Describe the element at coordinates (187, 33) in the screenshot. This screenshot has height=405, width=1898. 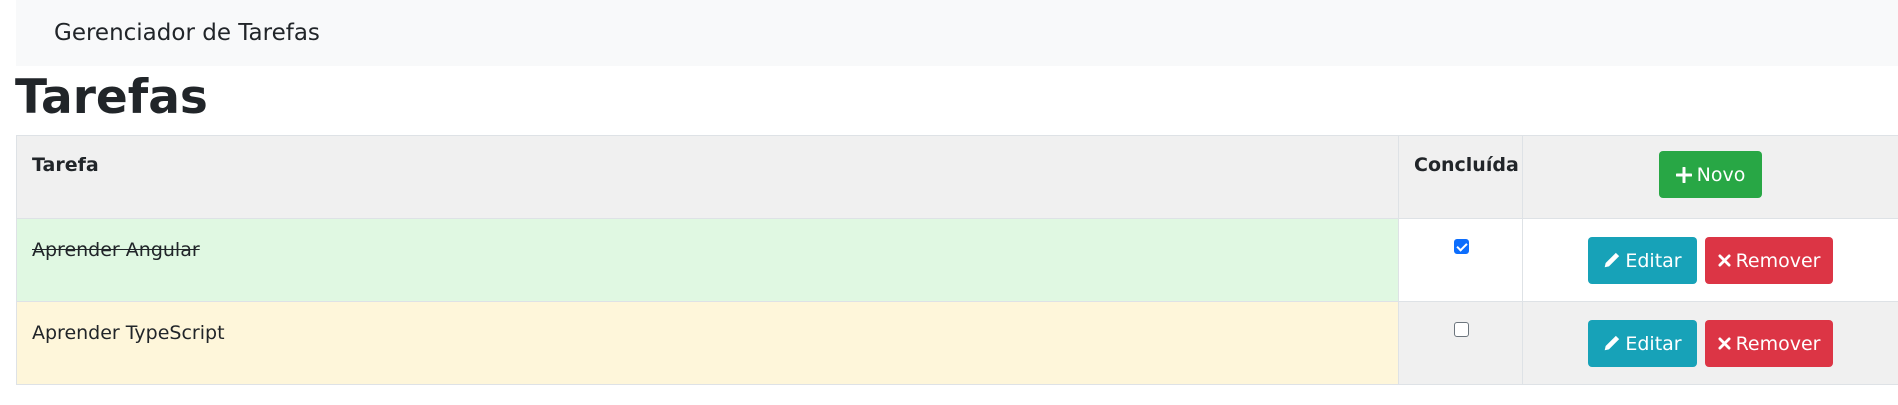
I see `navbar-brand: Gerenciador de Tarefas` at that location.